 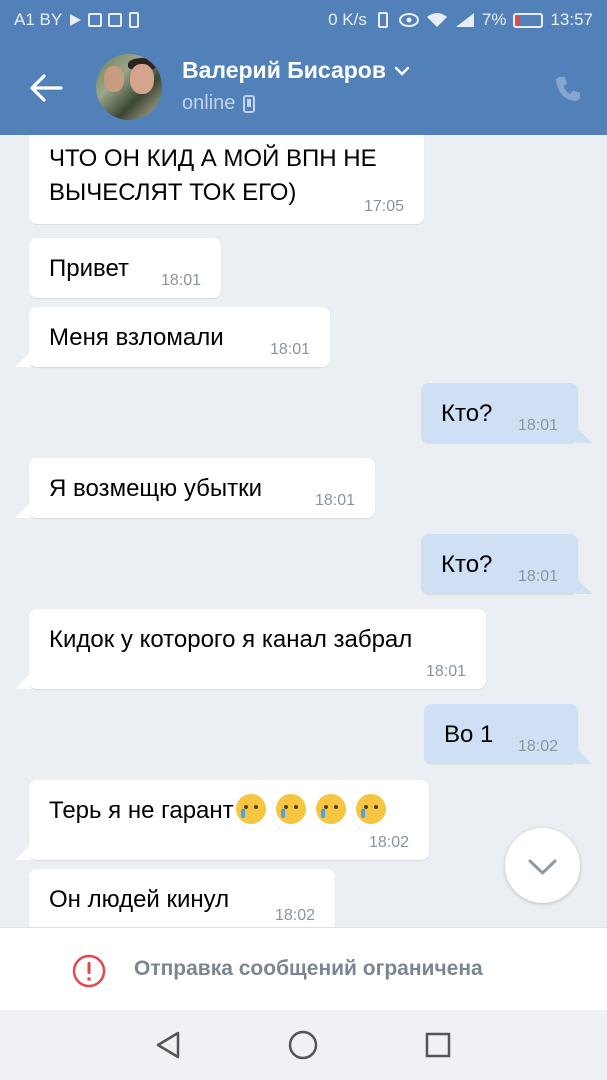 I want to click on image-icon, so click(x=115, y=20).